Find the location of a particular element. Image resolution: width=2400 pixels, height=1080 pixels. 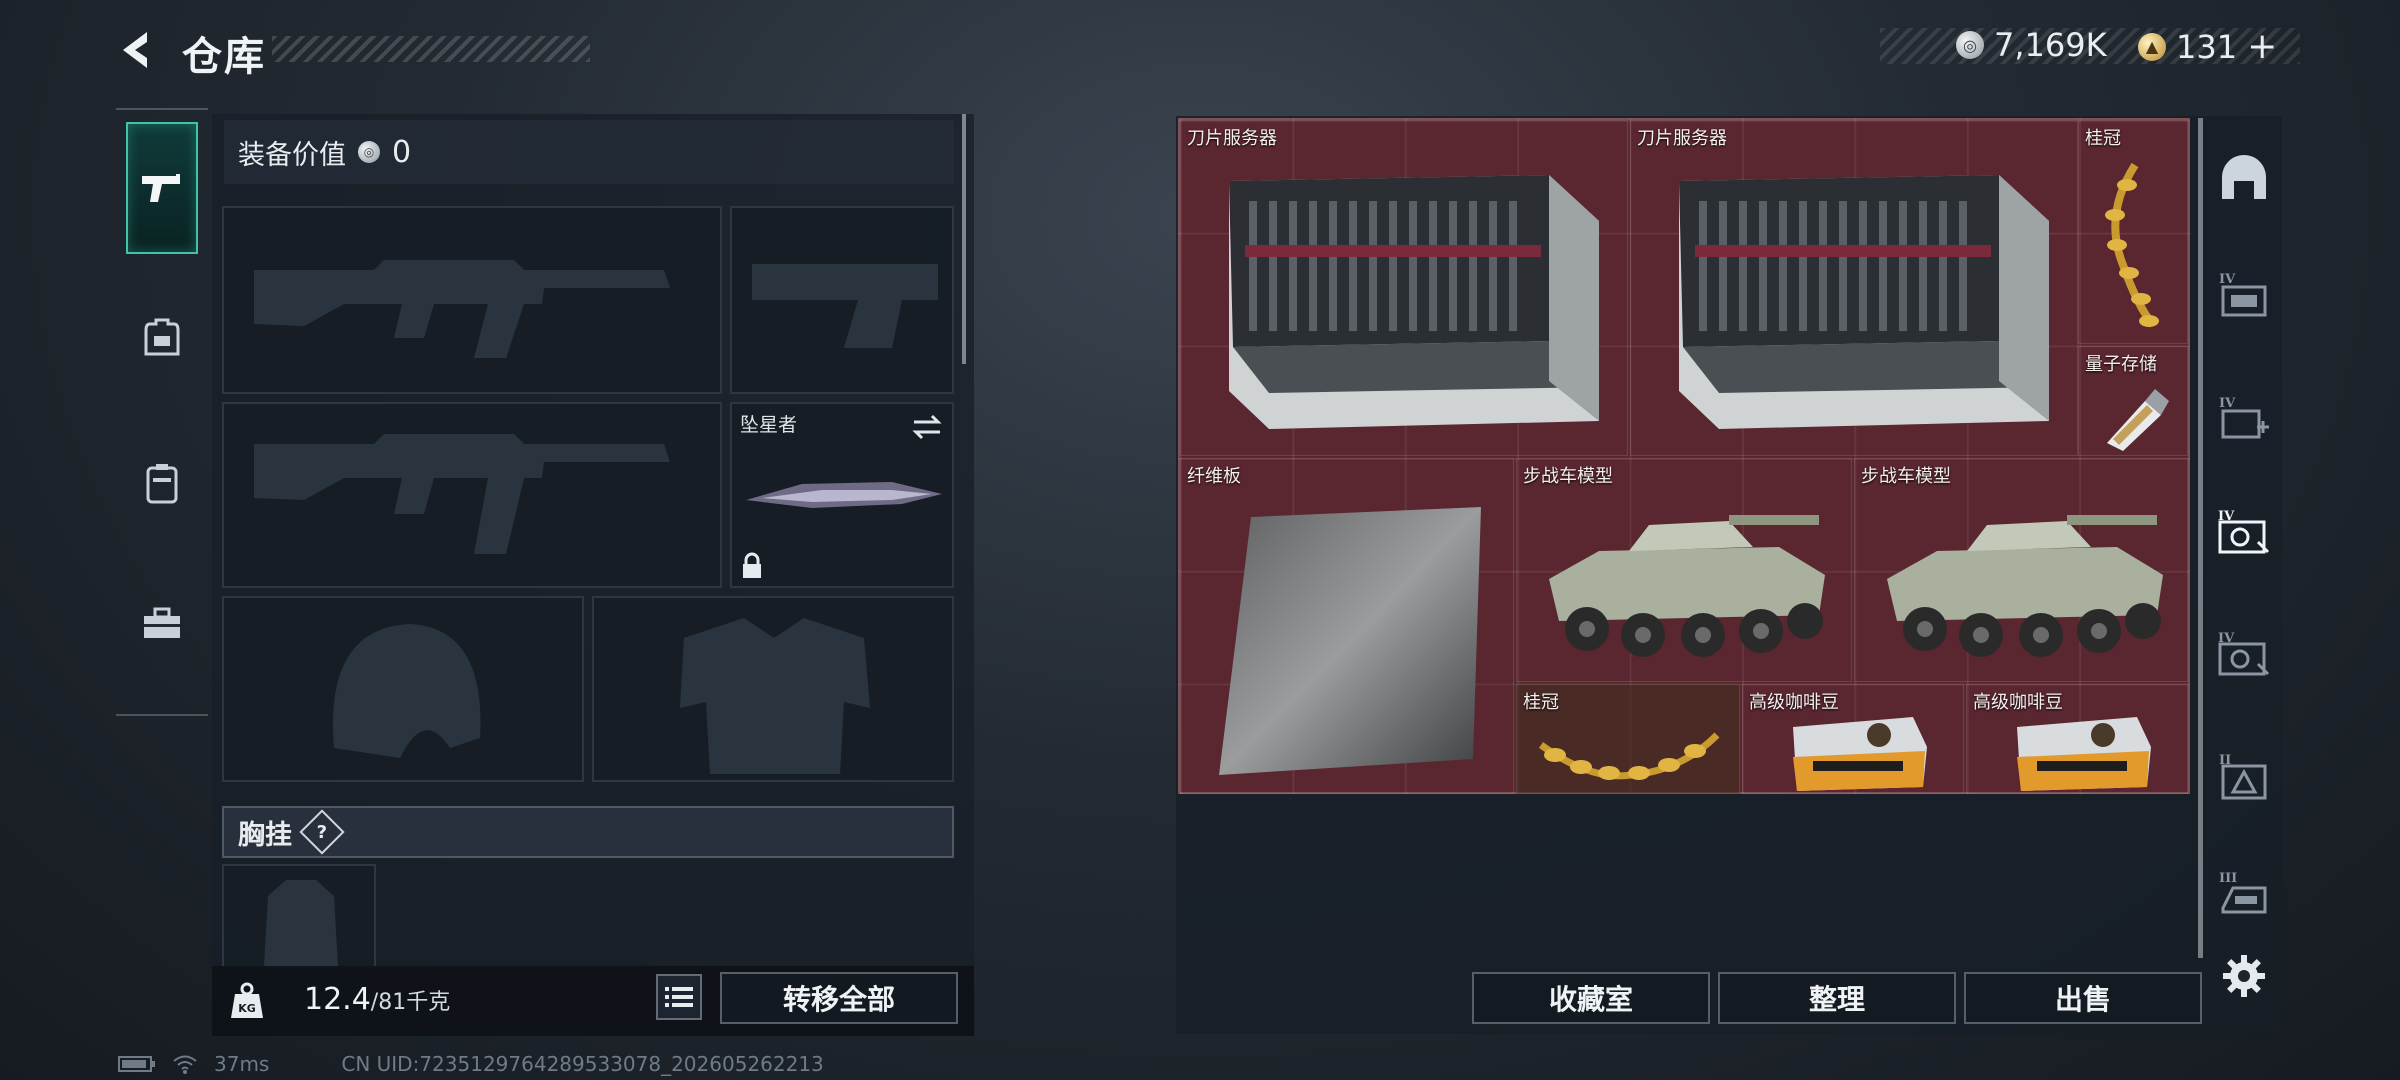

kg-weight-icon: KG is located at coordinates (247, 1000).